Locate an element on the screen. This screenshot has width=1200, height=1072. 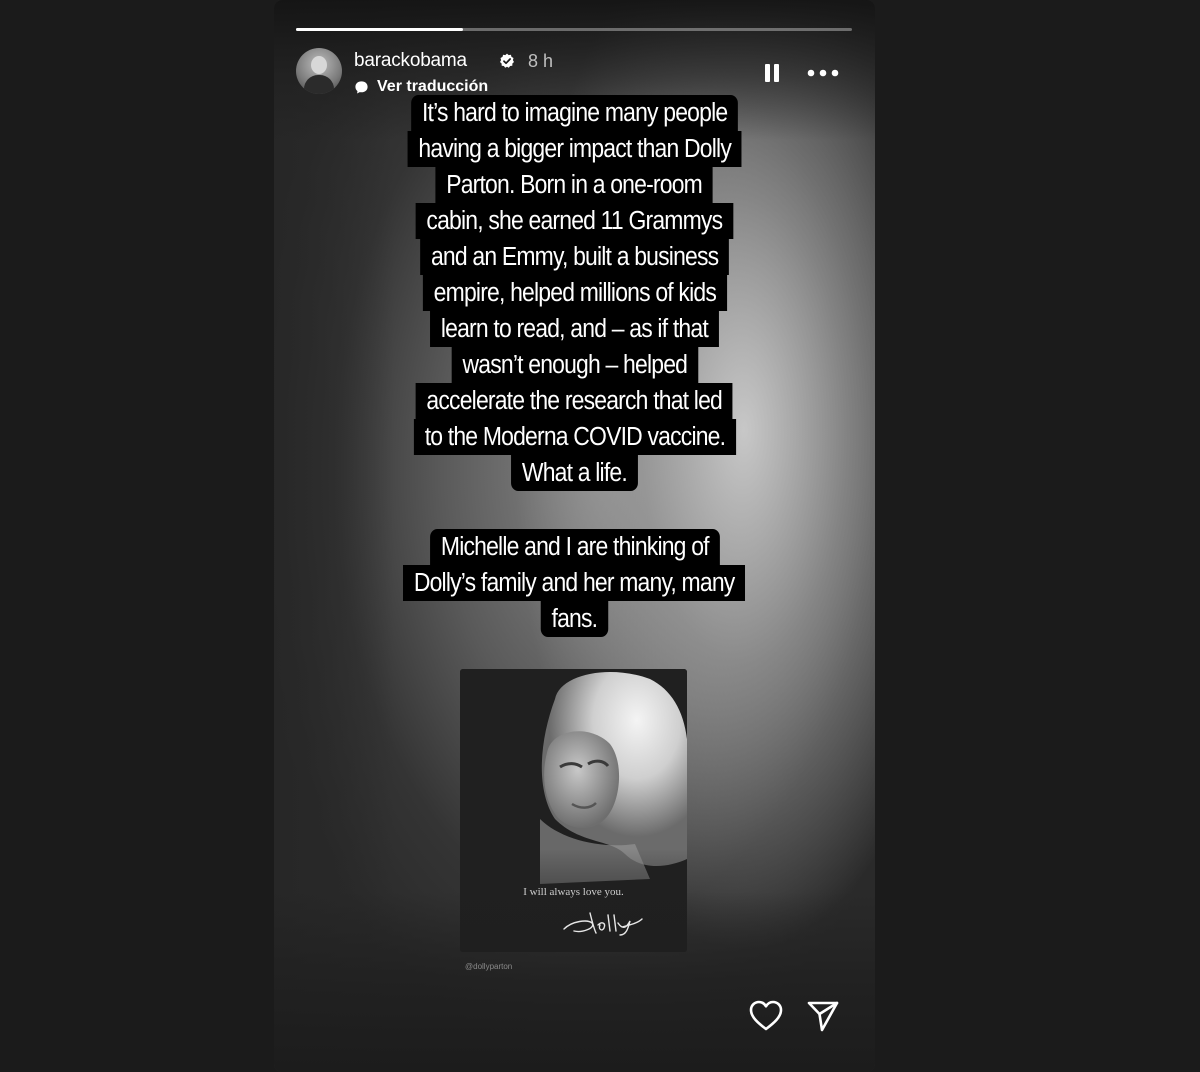
translate-link: Ver traducción is located at coordinates (421, 87).